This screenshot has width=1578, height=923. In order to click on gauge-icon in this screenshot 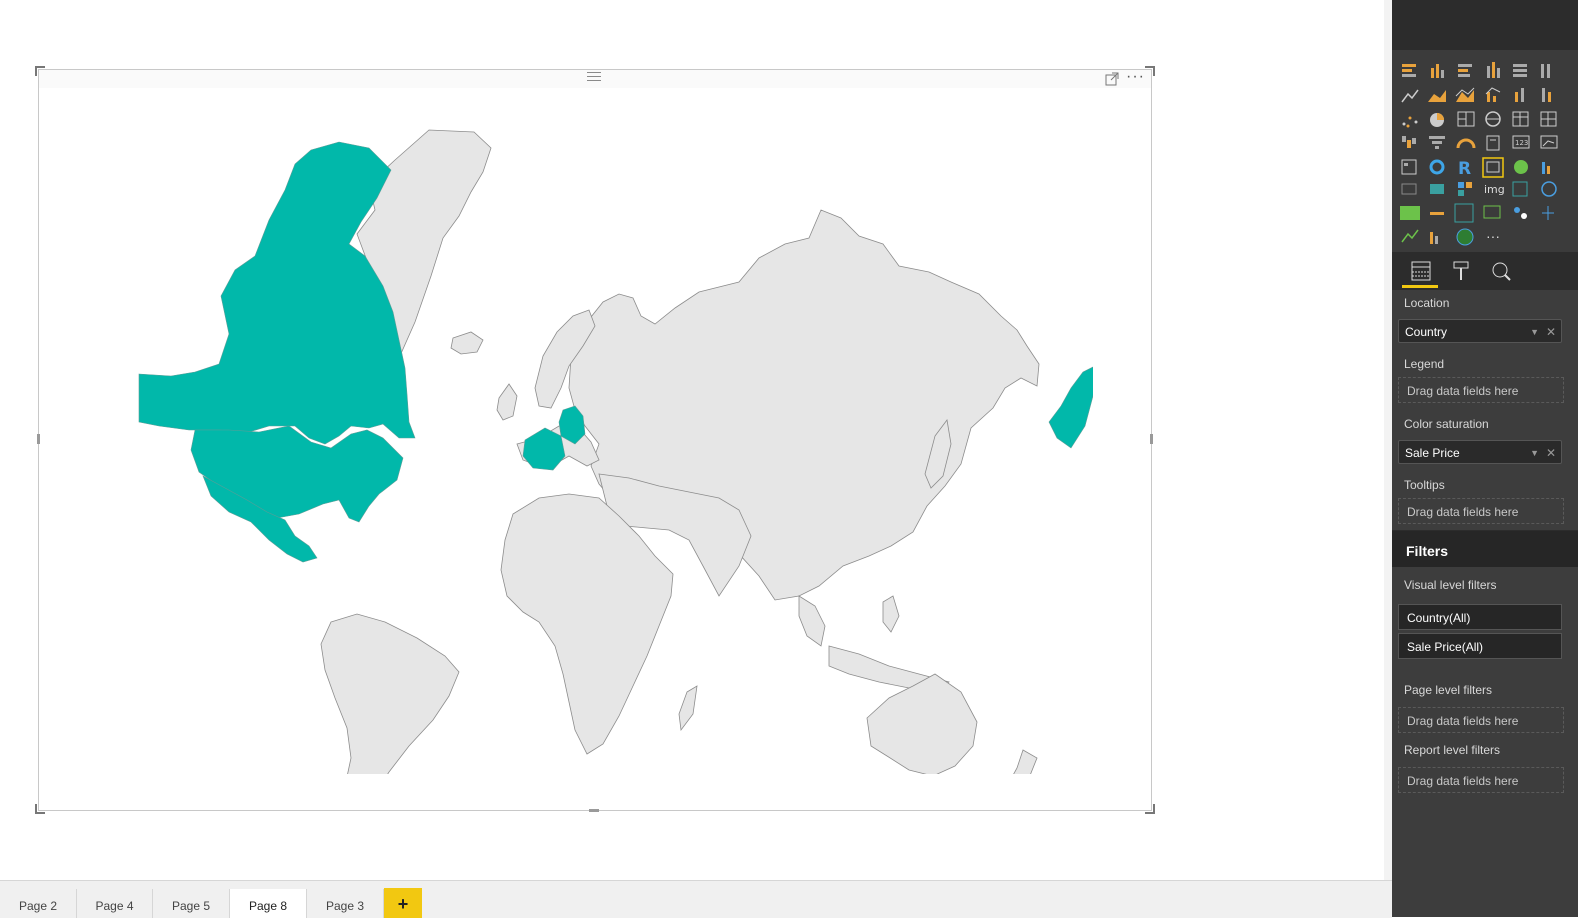, I will do `click(1466, 143)`.